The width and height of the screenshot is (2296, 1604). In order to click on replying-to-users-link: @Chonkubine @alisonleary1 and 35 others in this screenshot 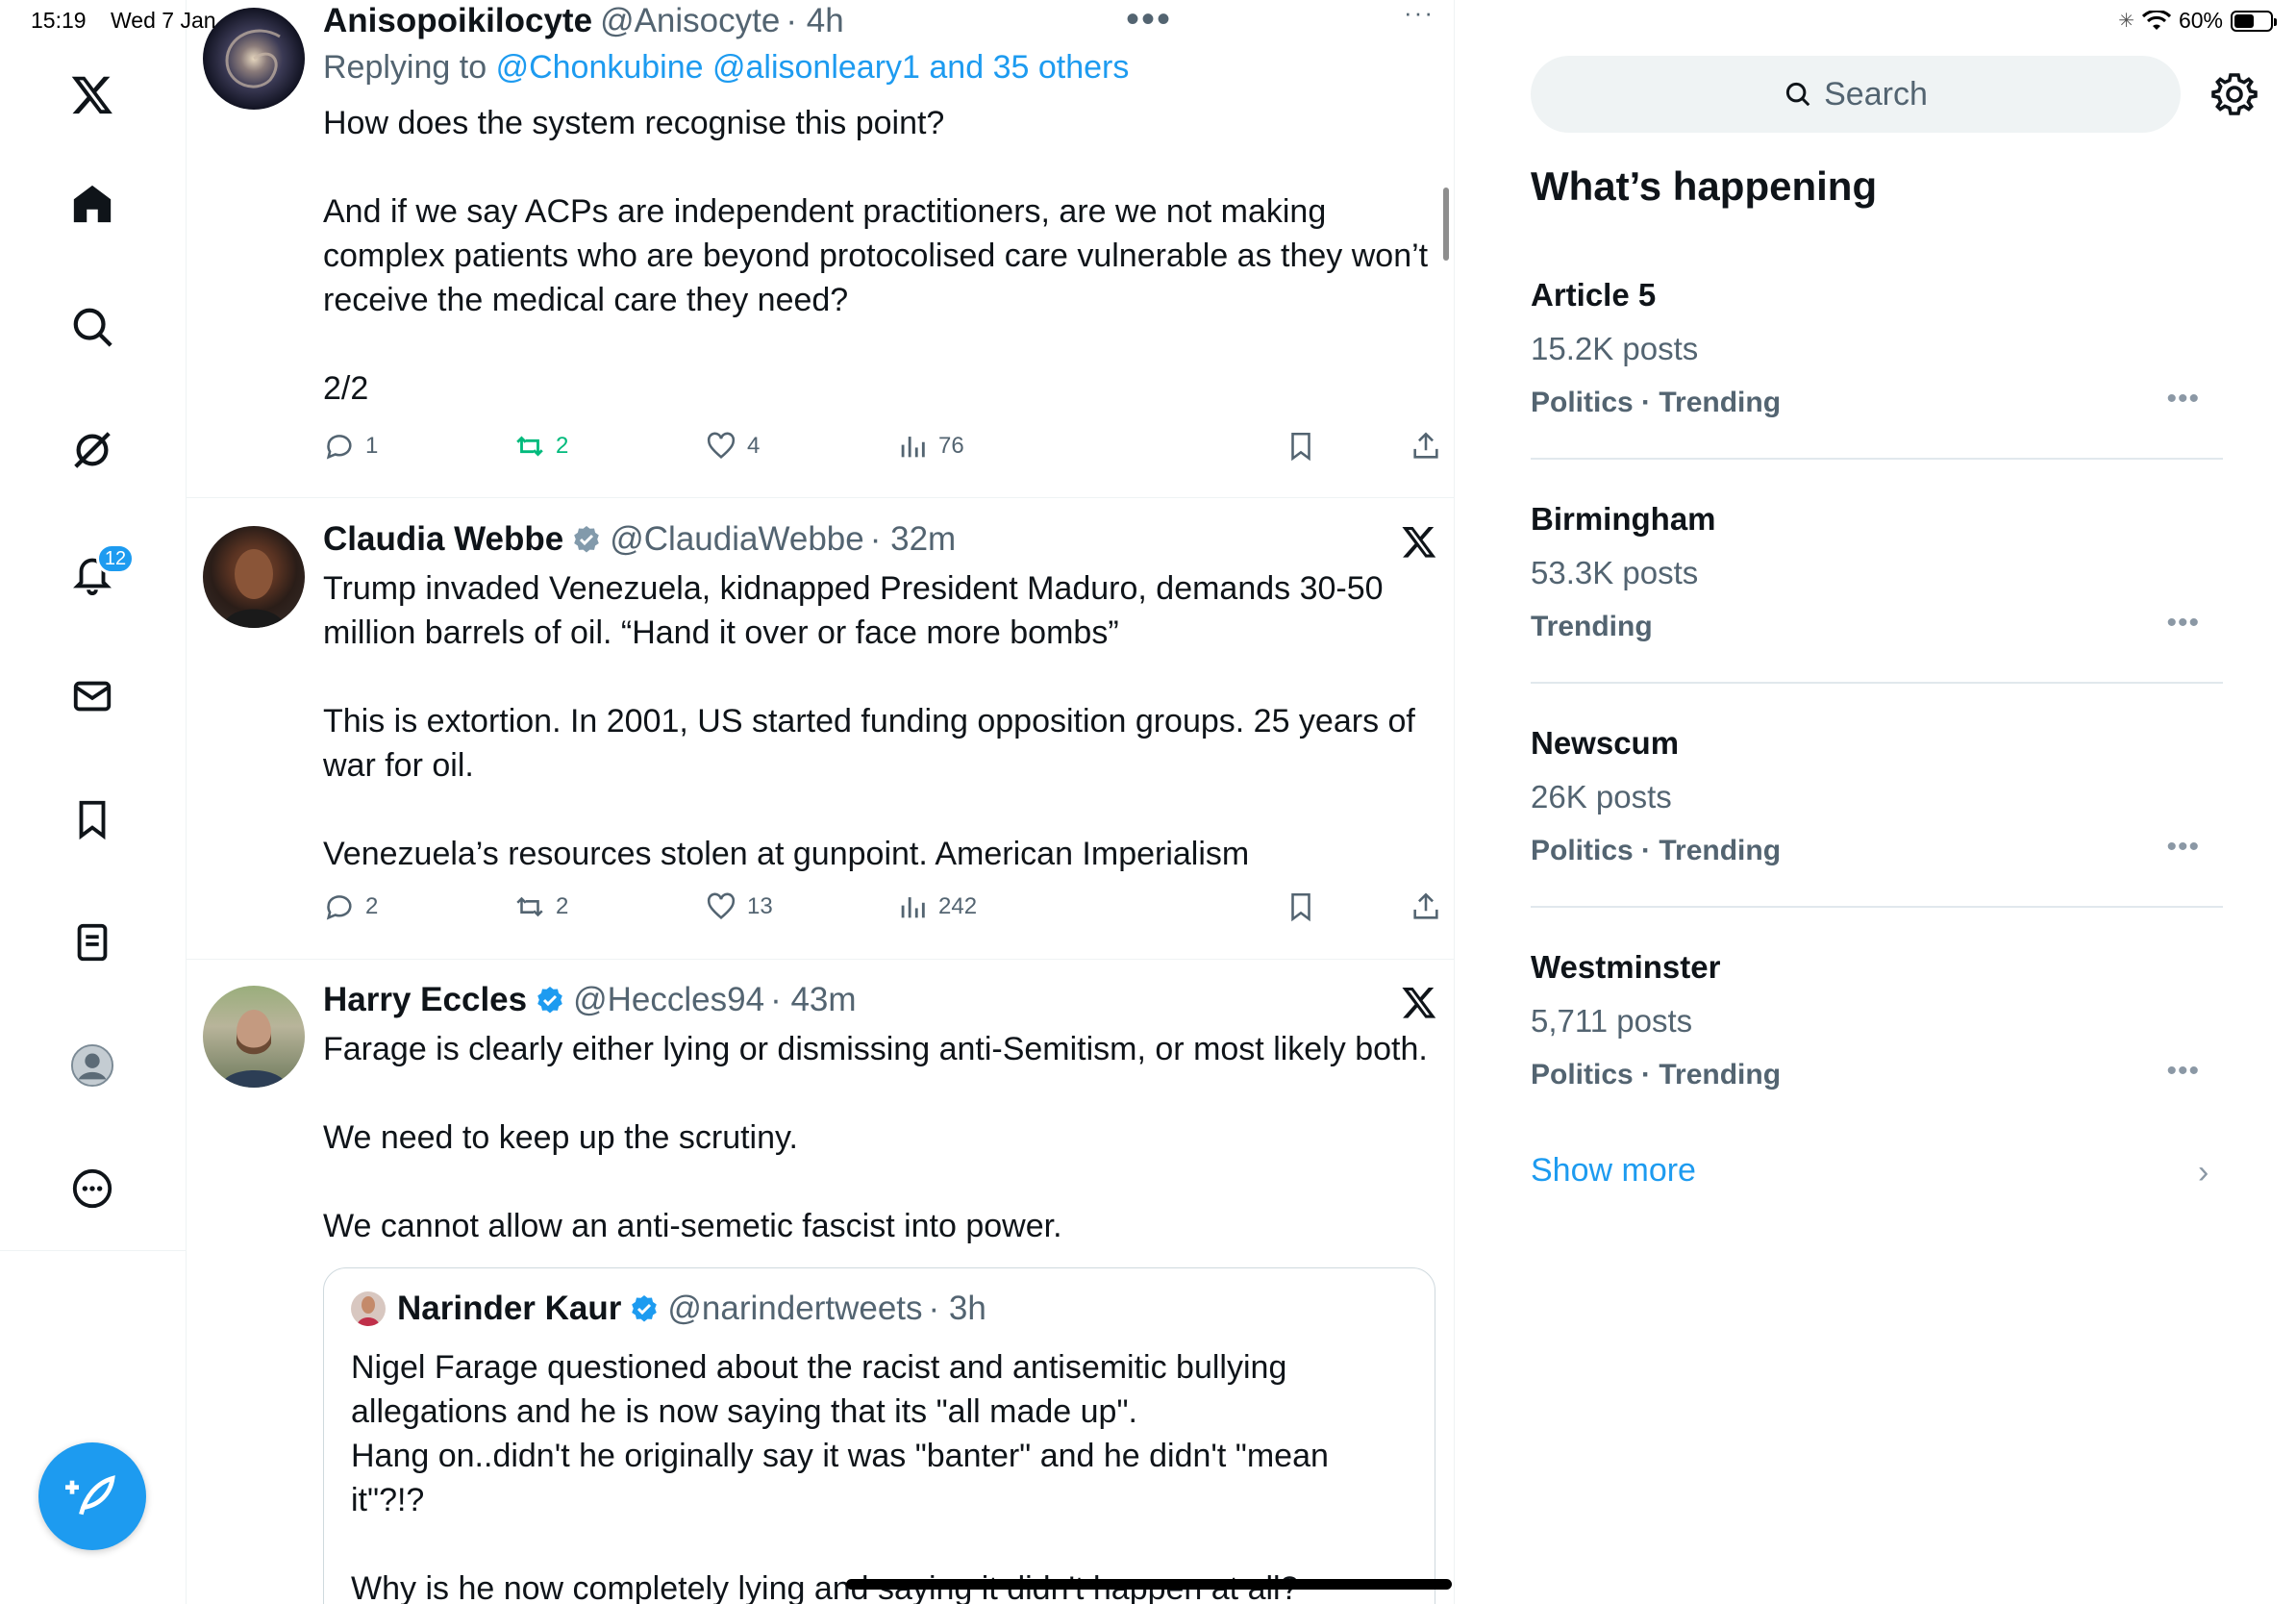, I will do `click(813, 67)`.